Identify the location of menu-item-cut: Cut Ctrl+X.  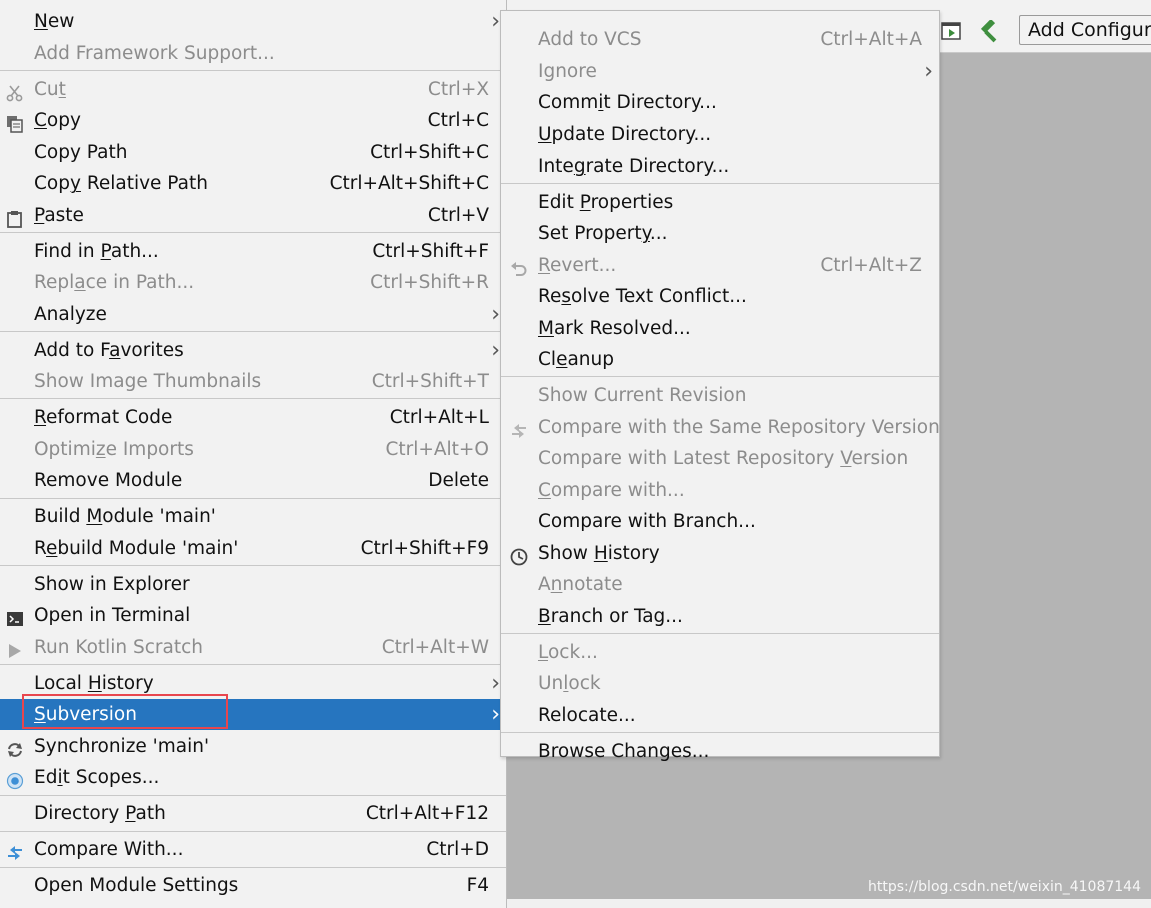
(253, 89).